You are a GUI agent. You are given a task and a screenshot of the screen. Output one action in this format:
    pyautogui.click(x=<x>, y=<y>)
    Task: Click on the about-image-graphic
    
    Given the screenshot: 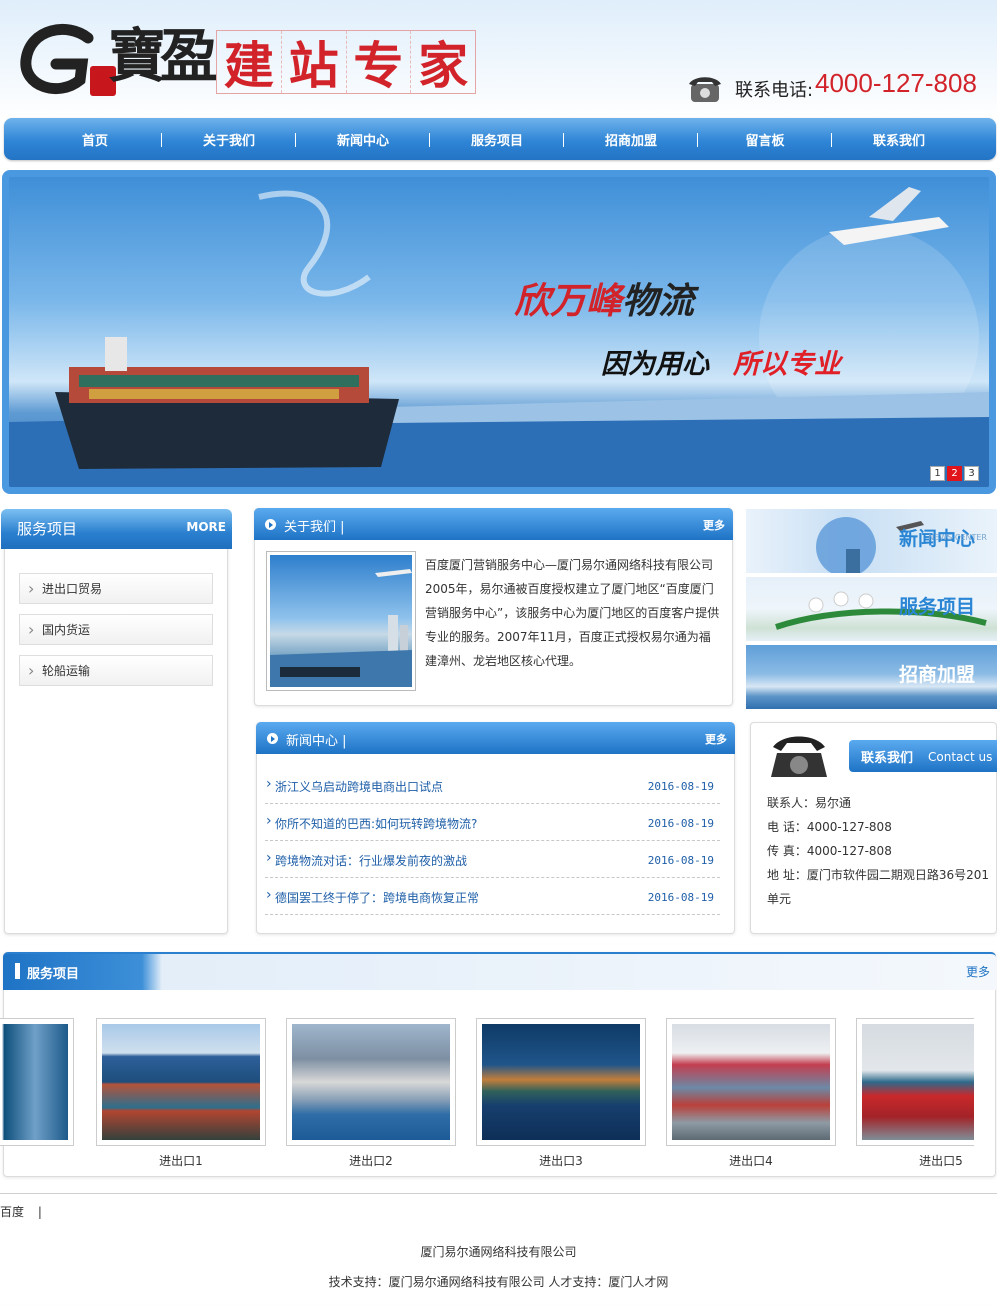 What is the action you would take?
    pyautogui.click(x=341, y=628)
    